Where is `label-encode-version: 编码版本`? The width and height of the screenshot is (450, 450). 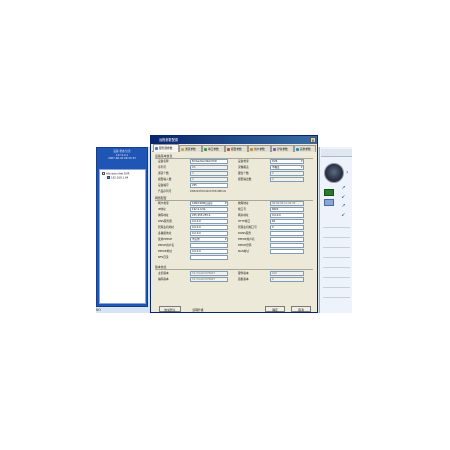
label-encode-version: 编码版本 is located at coordinates (163, 279).